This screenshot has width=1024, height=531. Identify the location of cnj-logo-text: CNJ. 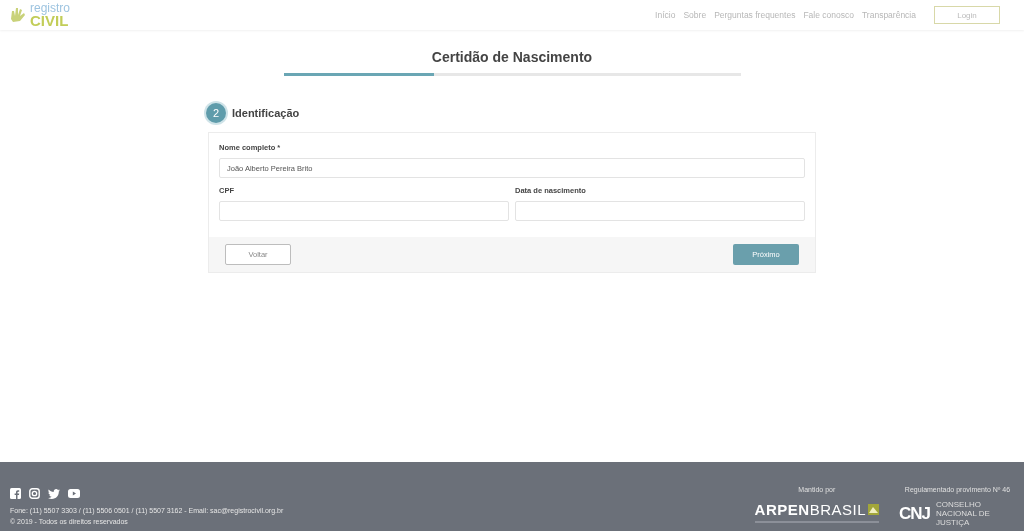
(914, 514).